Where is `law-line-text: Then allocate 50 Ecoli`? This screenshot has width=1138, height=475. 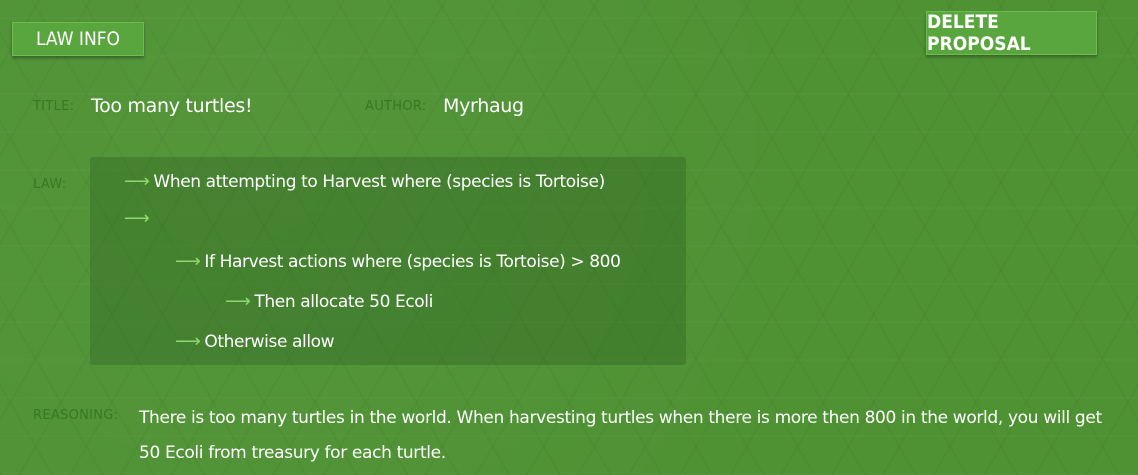
law-line-text: Then allocate 50 Ecoli is located at coordinates (343, 301).